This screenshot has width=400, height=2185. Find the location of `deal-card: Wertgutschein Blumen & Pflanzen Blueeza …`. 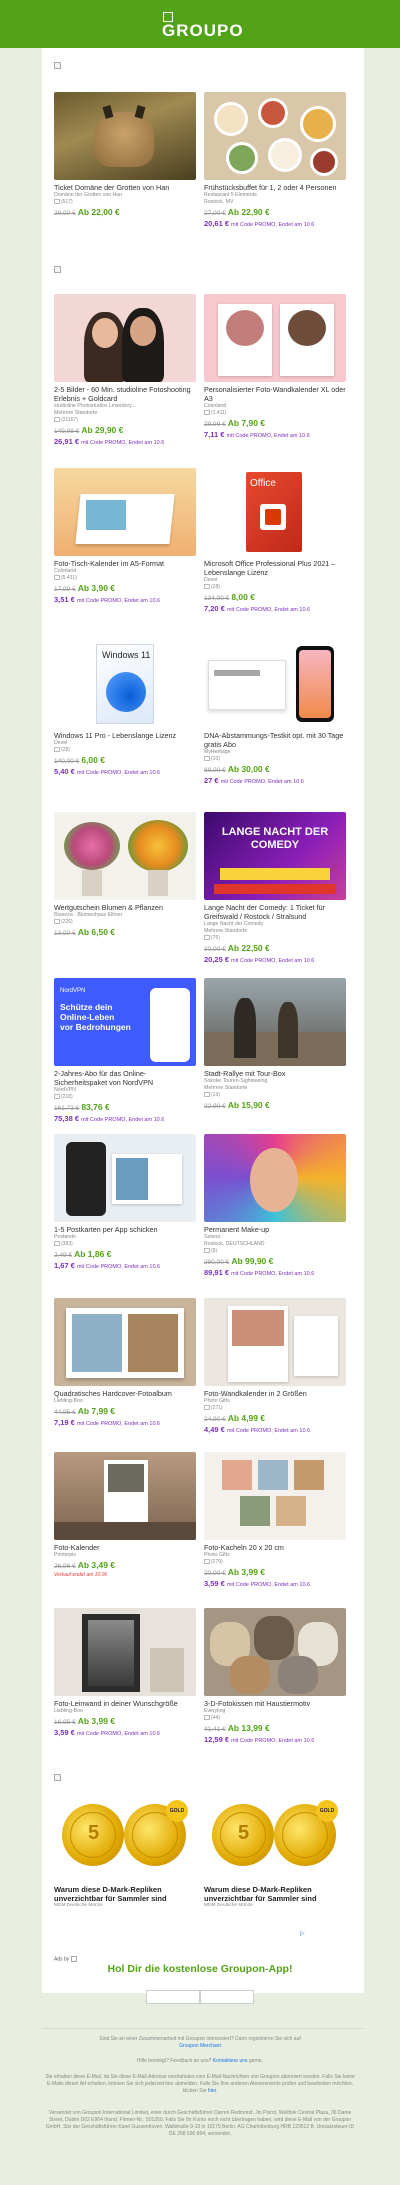

deal-card: Wertgutschein Blumen & Pflanzen Blueeza … is located at coordinates (125, 875).